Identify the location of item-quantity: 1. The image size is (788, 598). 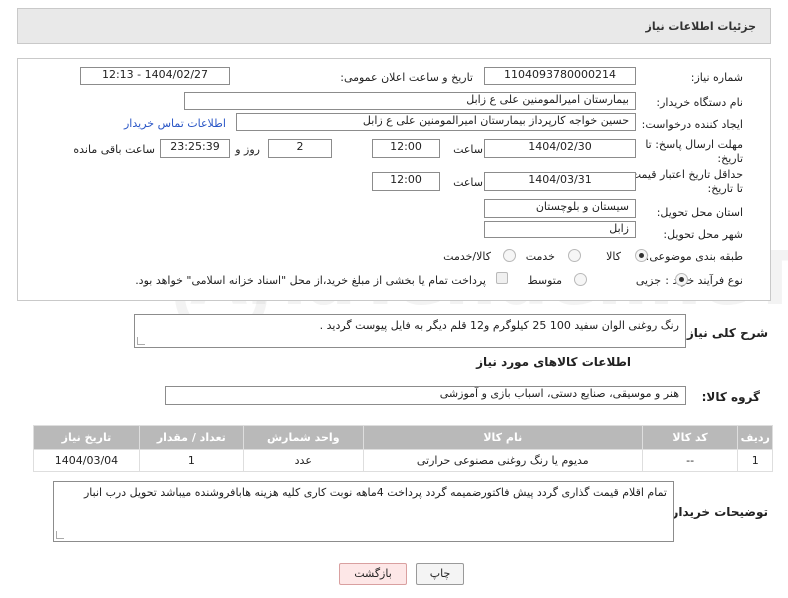
(191, 460).